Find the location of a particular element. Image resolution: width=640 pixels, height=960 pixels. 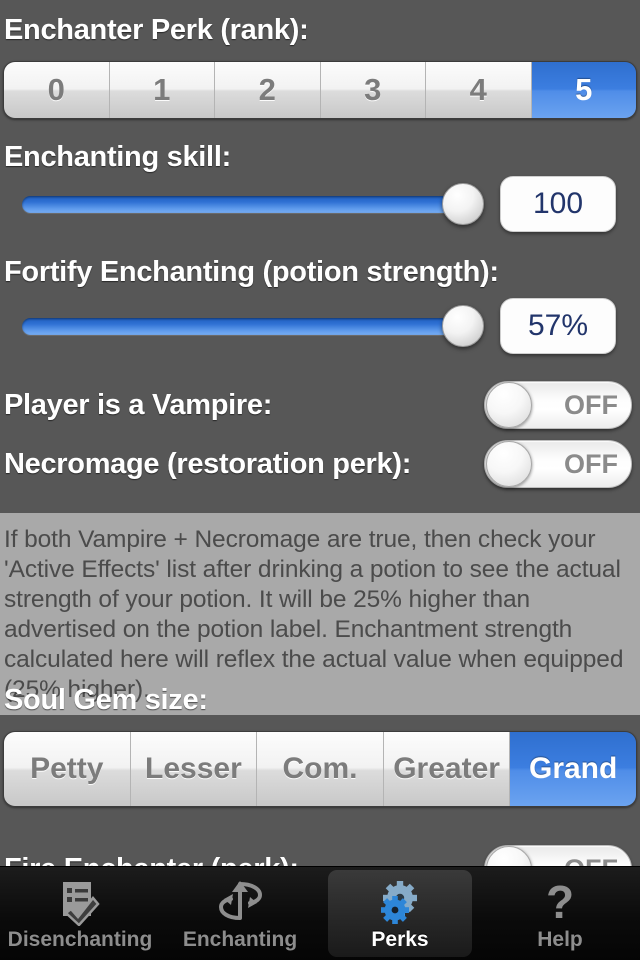

vampire-toggle-state: OFF is located at coordinates (591, 404).